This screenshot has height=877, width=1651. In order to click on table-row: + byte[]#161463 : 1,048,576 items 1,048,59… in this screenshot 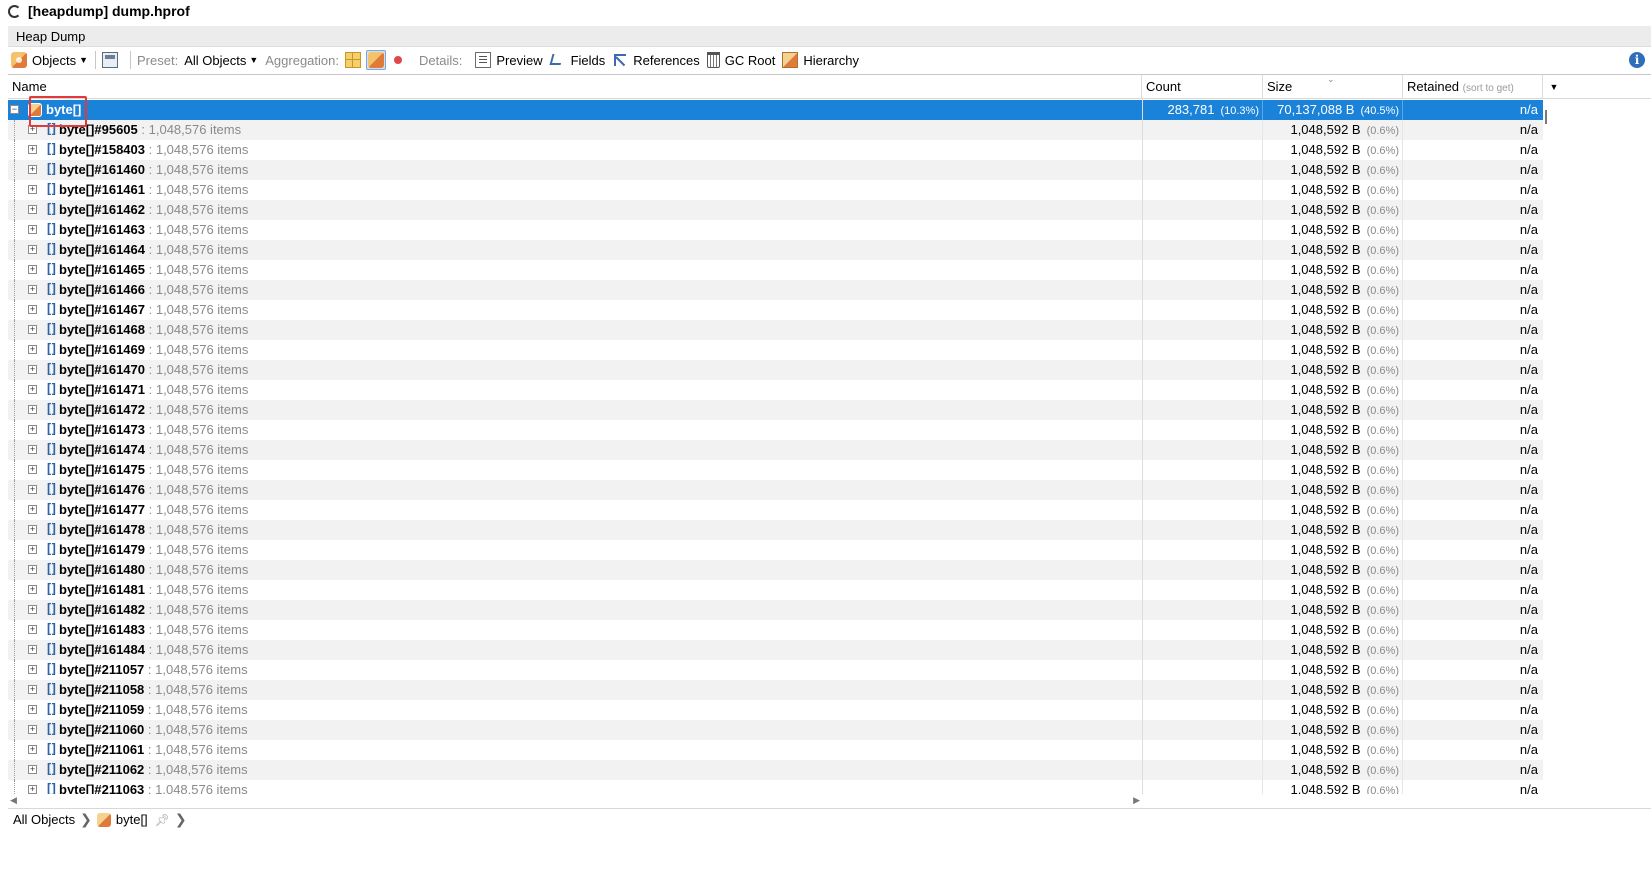, I will do `click(775, 230)`.